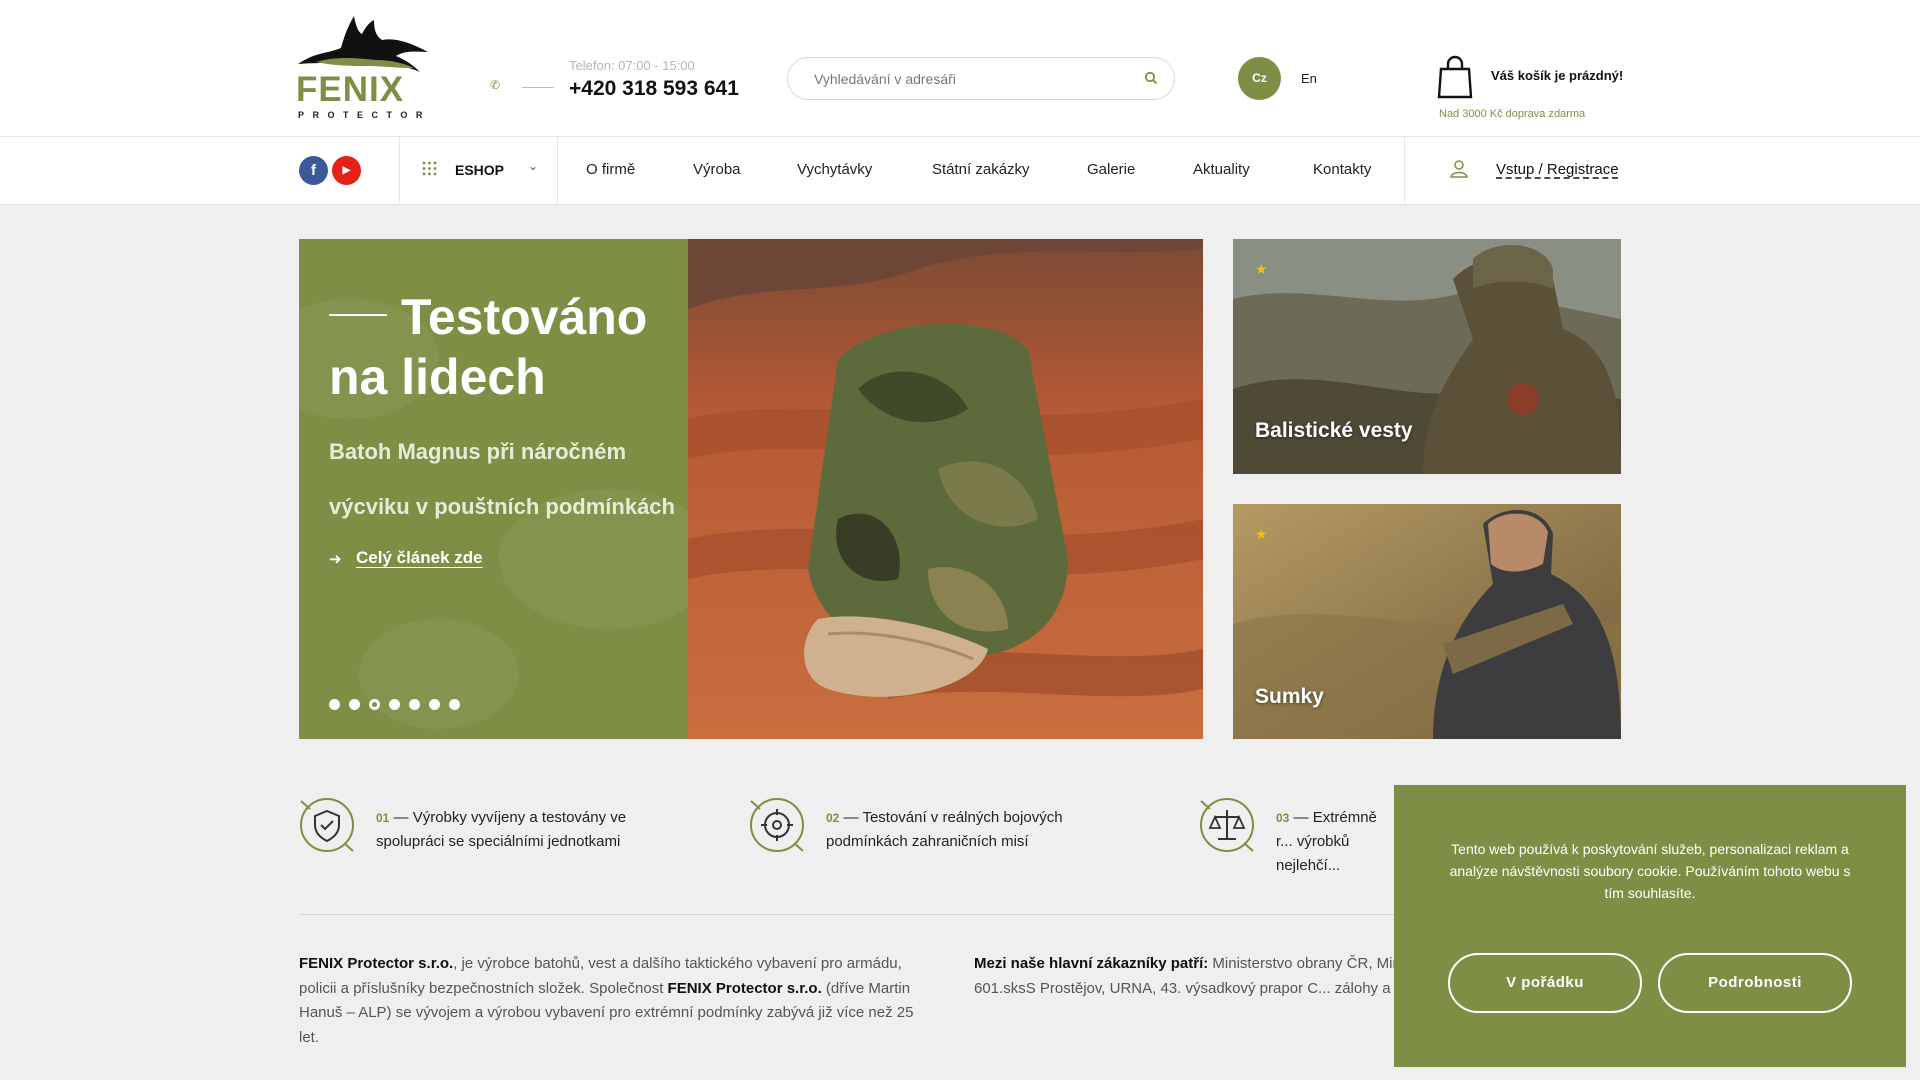 The image size is (1920, 1080). What do you see at coordinates (1111, 169) in the screenshot?
I see `nav-item-galerie: Galerie` at bounding box center [1111, 169].